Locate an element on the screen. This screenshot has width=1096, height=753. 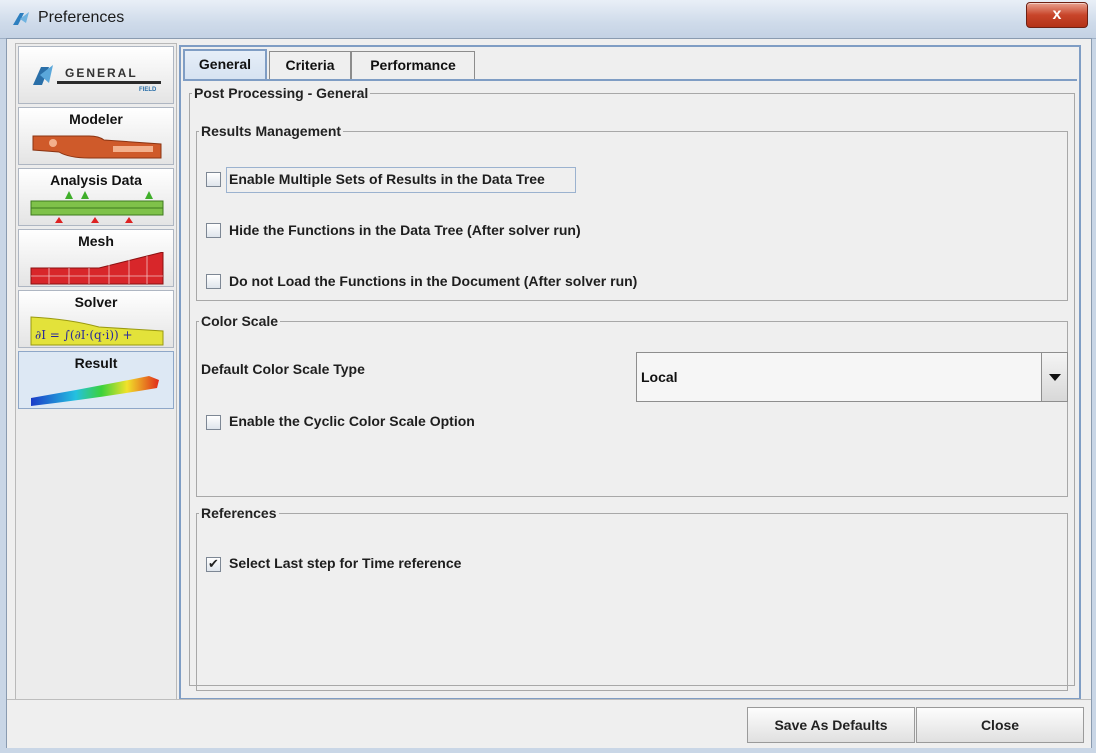
cyclic-color-scale-checkbox is located at coordinates (213, 422).